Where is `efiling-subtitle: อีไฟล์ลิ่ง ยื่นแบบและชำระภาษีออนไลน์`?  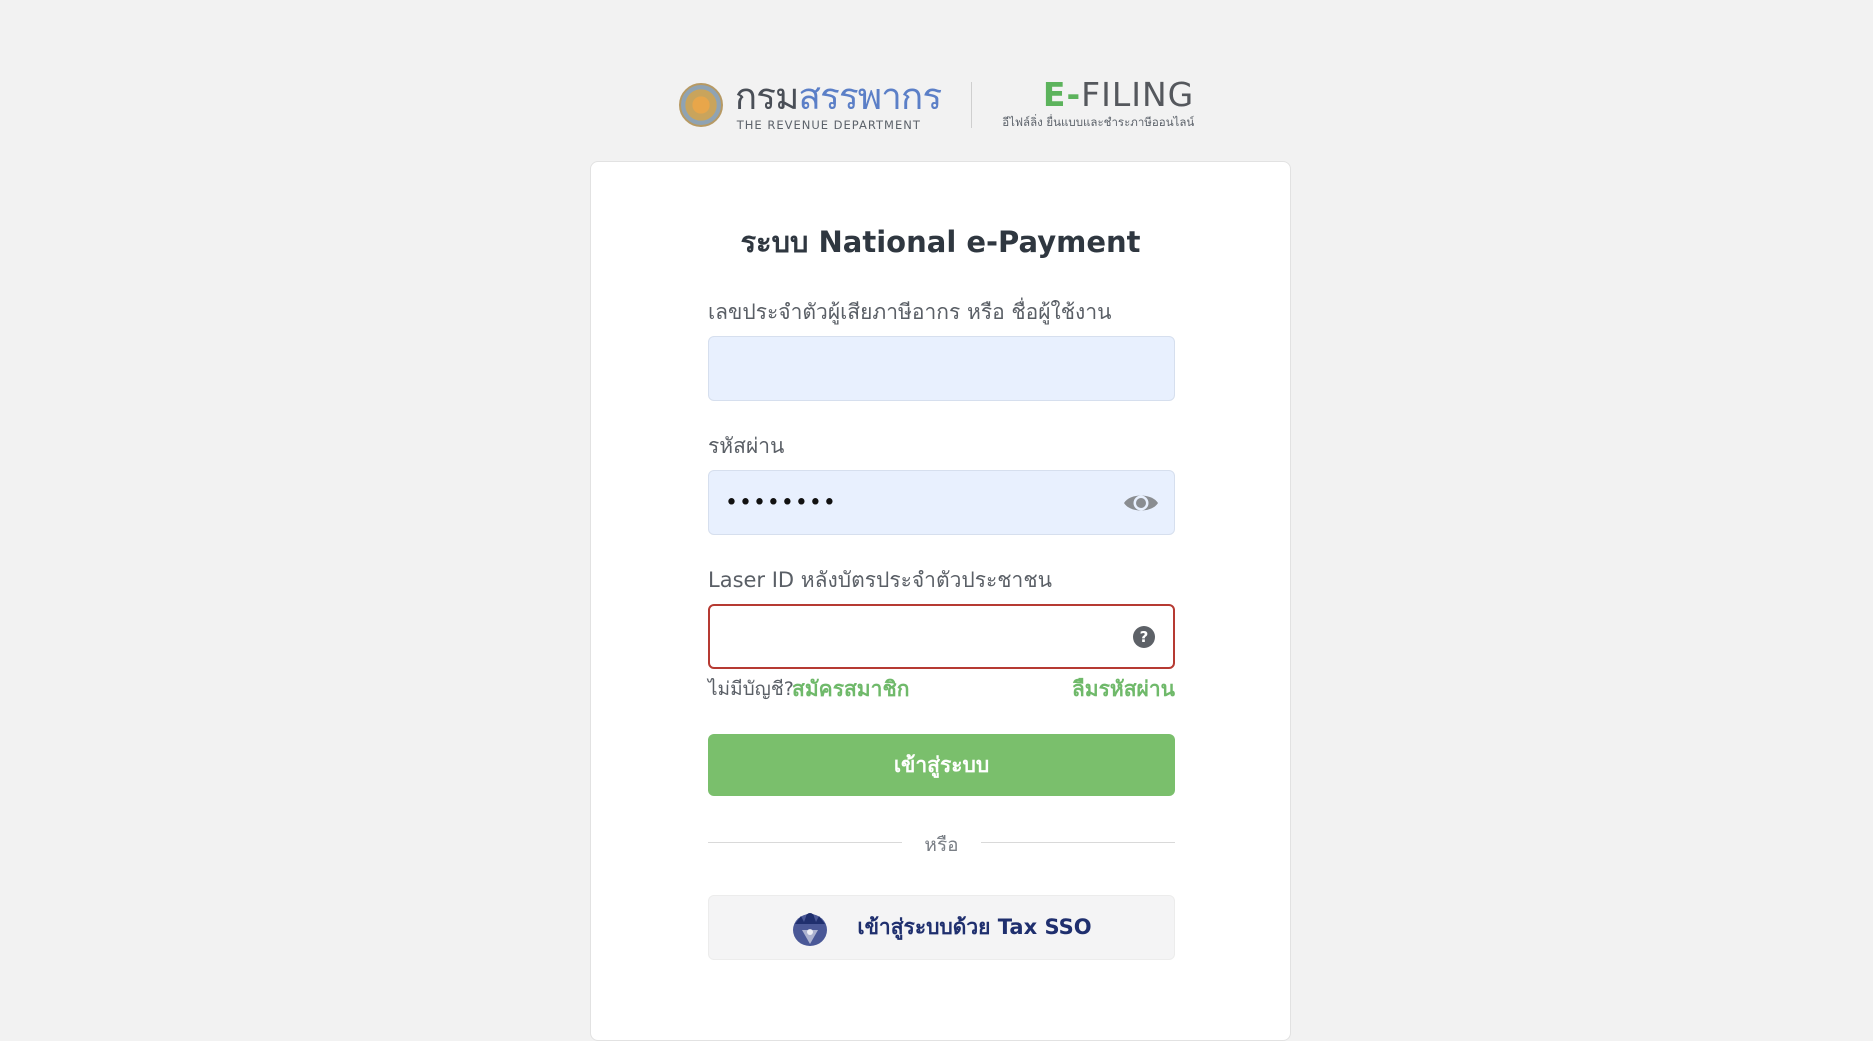 efiling-subtitle: อีไฟล์ลิ่ง ยื่นแบบและชำระภาษีออนไลน์ is located at coordinates (1098, 122).